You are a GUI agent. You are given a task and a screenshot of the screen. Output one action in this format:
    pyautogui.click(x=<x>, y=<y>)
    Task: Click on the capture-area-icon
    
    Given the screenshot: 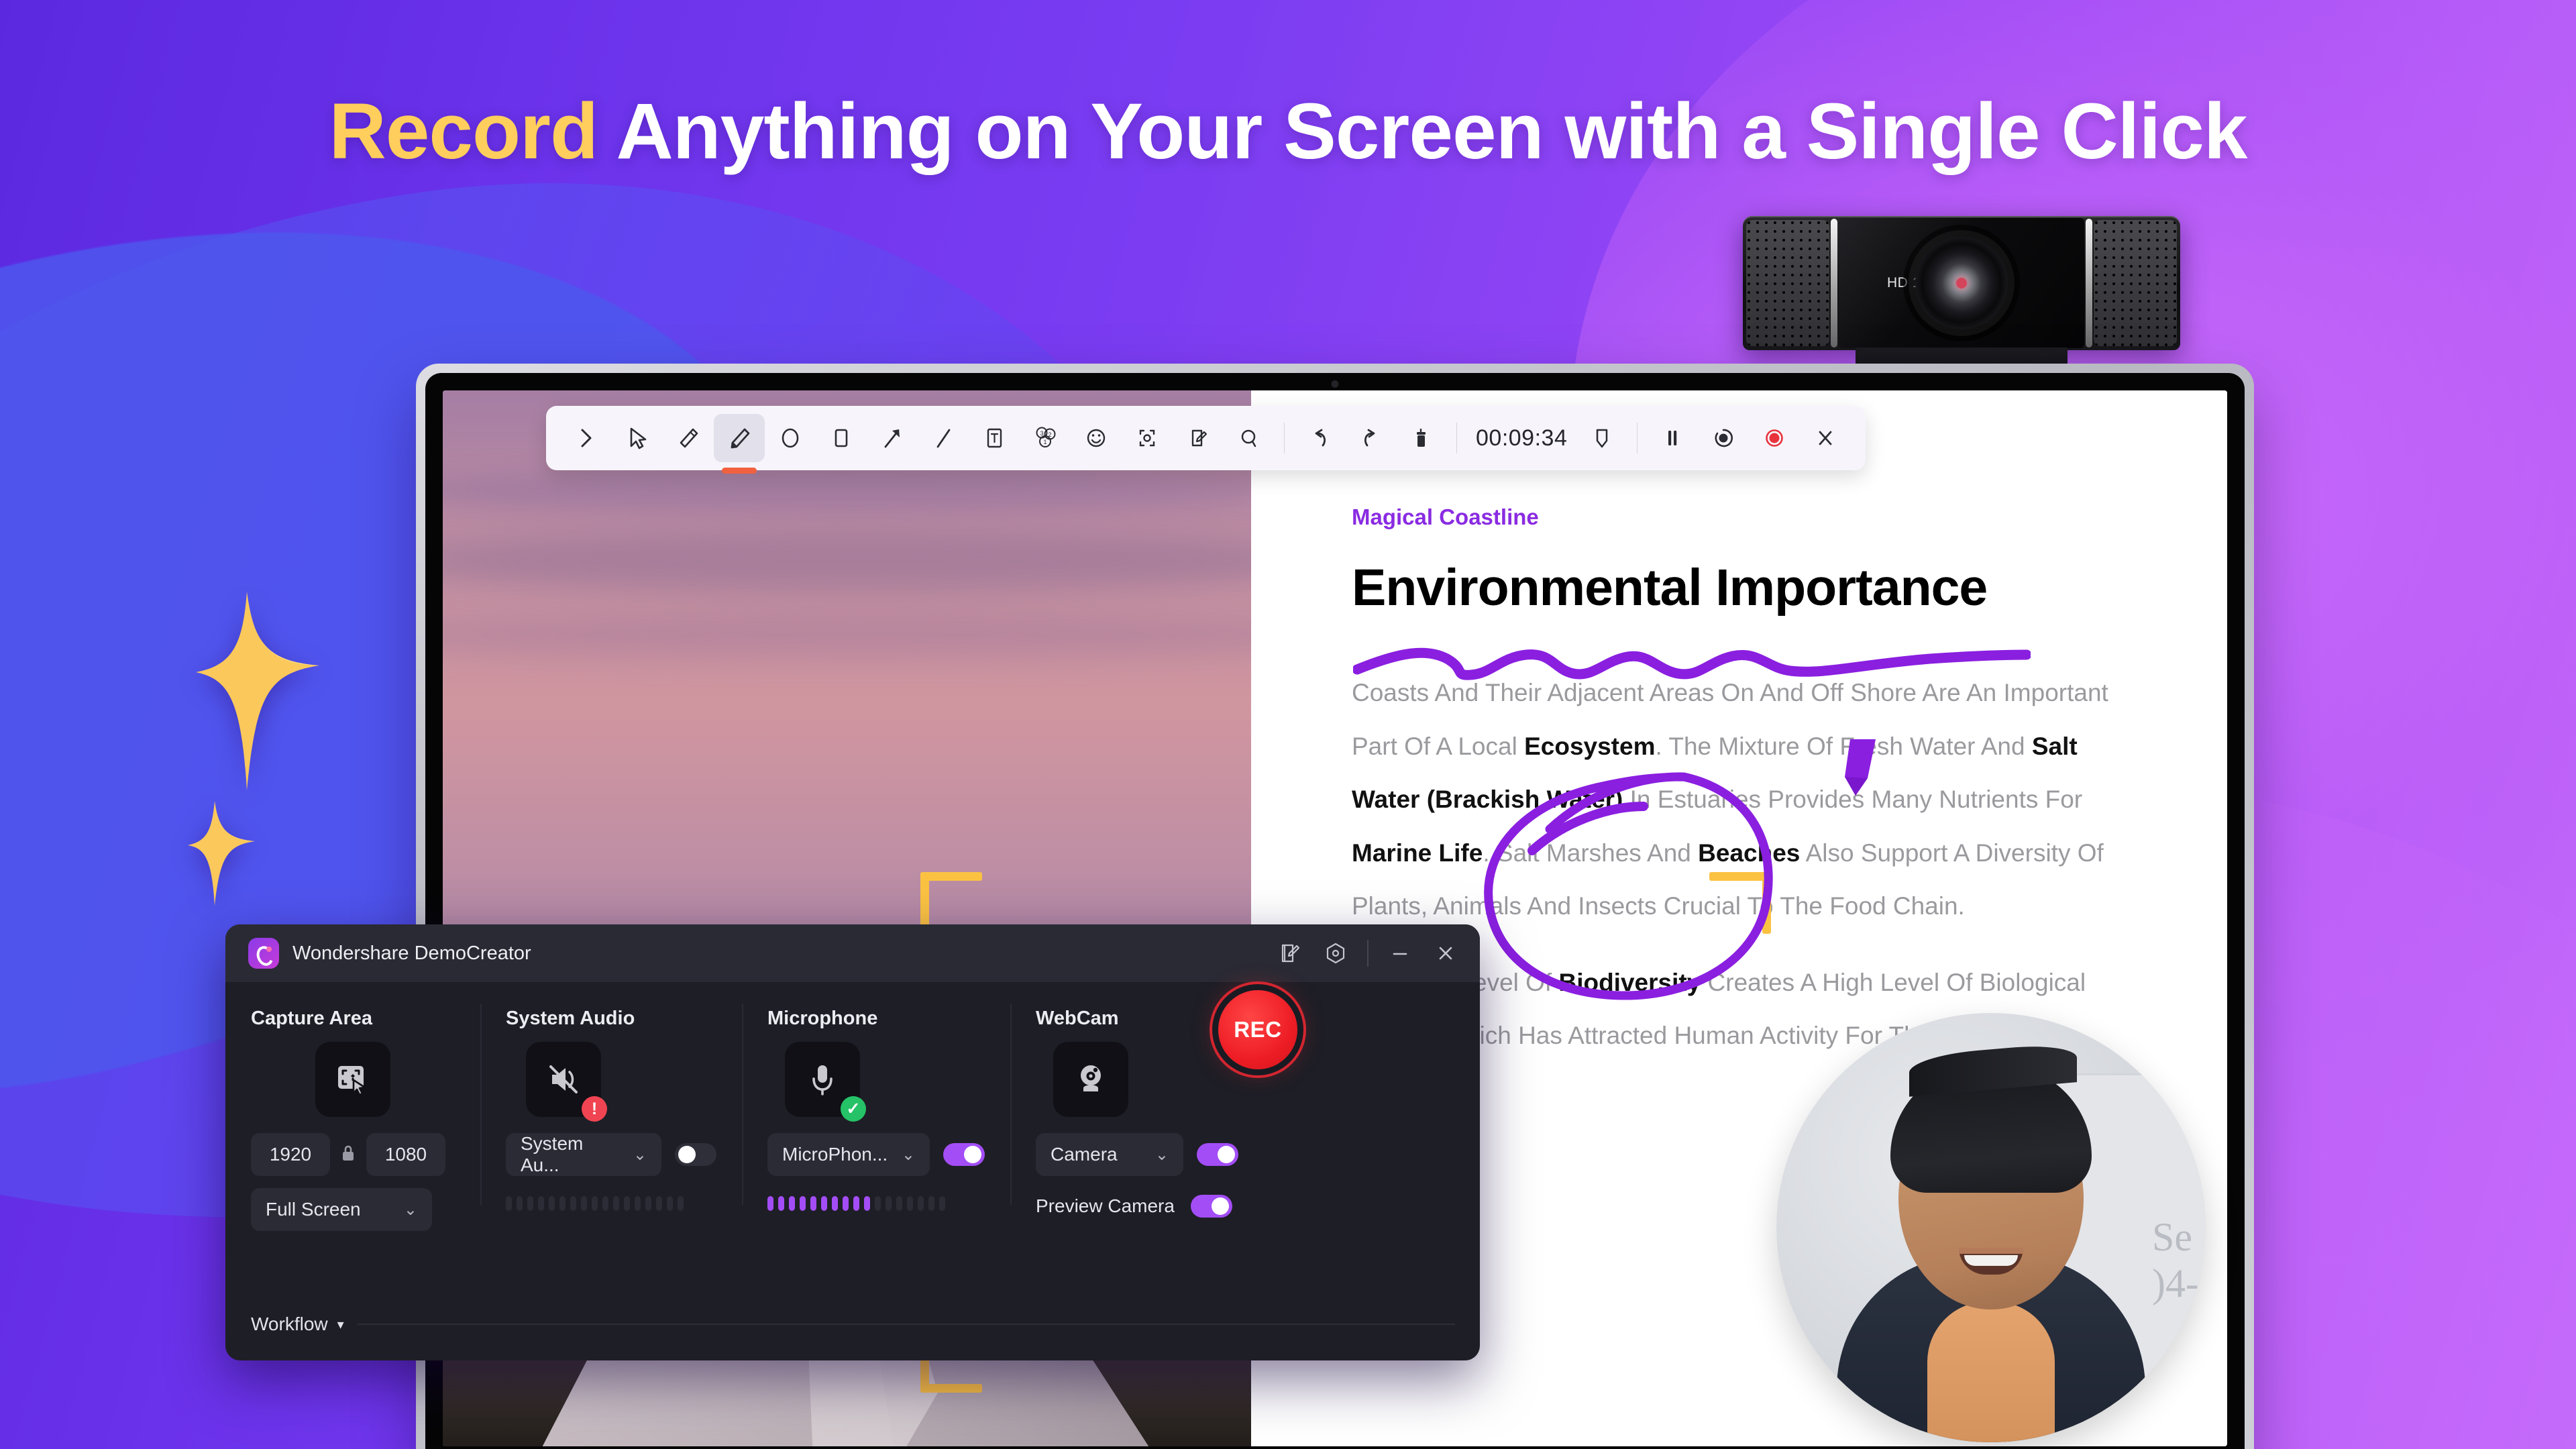 What is the action you would take?
    pyautogui.click(x=352, y=1079)
    